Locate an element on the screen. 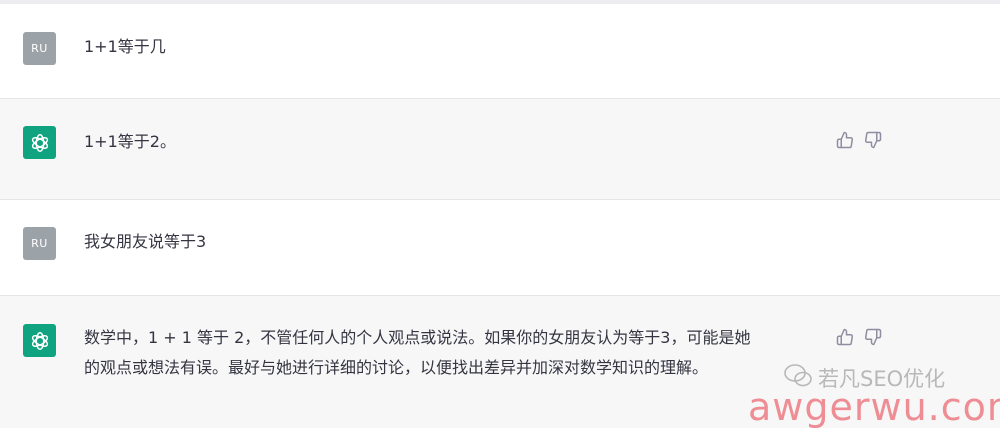 The height and width of the screenshot is (429, 1000). message-line: 的观点或想法有误。最好与她进行详细的讨论，以便找出差异并加深对数学知识的理解。 is located at coordinates (396, 367).